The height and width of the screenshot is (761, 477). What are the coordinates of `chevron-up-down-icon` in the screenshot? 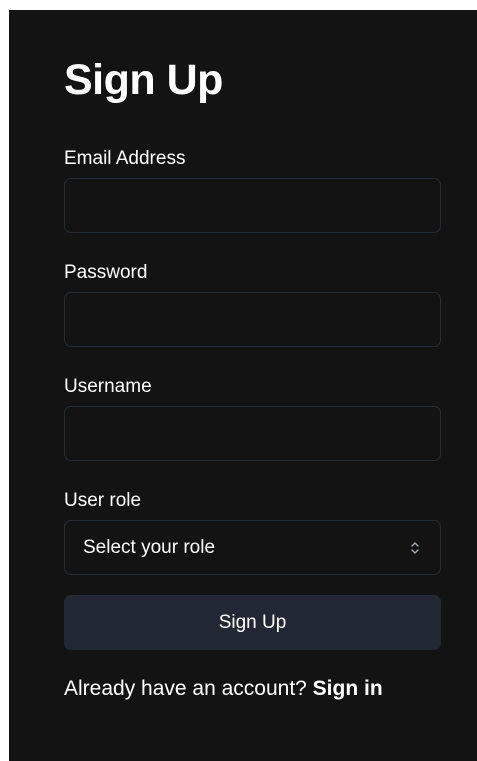 It's located at (415, 548).